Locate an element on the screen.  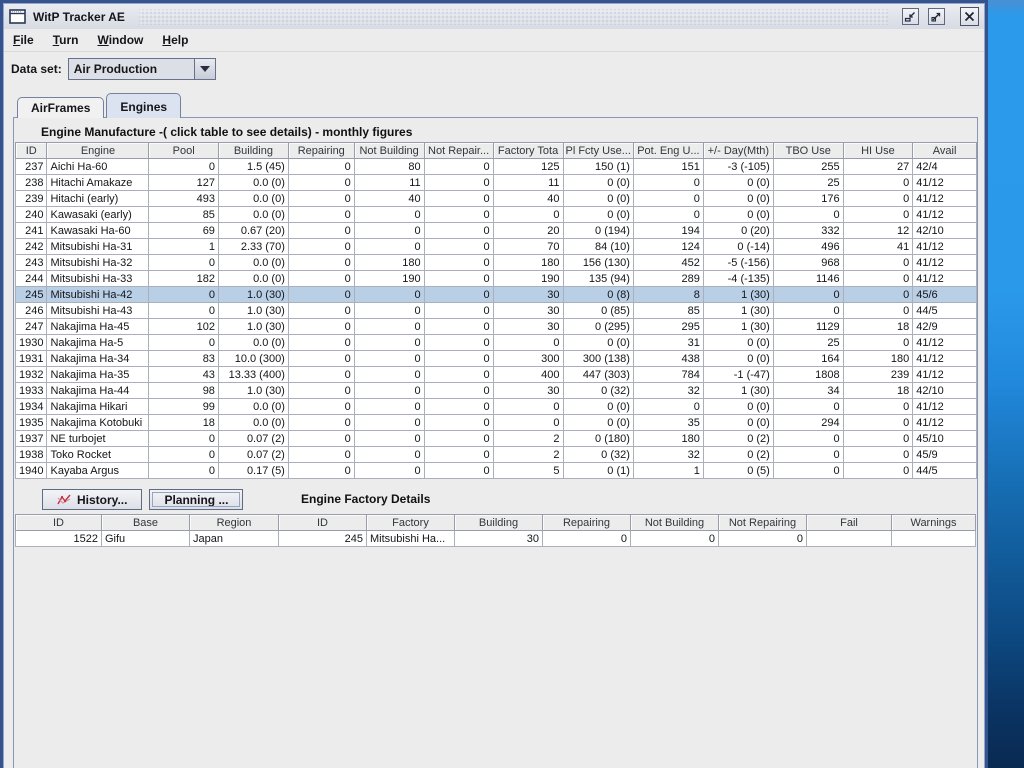
combobox-dropdown-button is located at coordinates (204, 69).